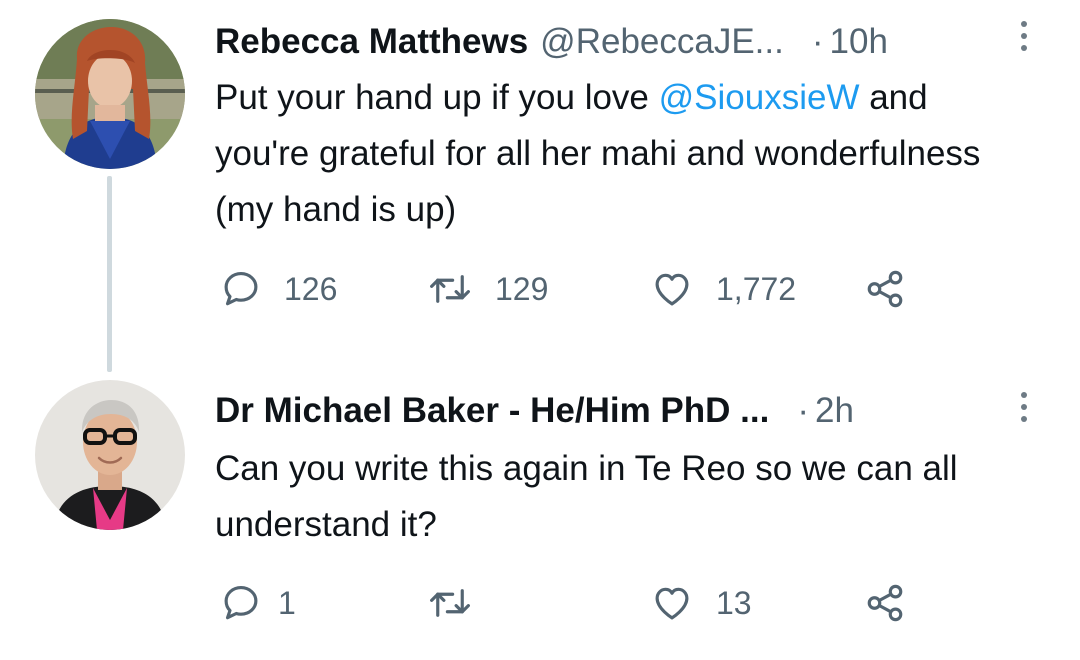 The width and height of the screenshot is (1080, 660). Describe the element at coordinates (617, 603) in the screenshot. I see `action-bar: 1 13` at that location.